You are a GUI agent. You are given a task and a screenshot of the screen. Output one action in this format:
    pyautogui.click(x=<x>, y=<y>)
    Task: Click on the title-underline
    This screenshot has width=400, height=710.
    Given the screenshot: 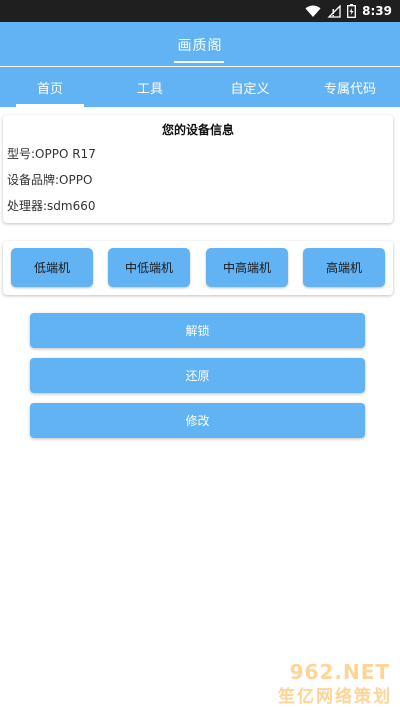 What is the action you would take?
    pyautogui.click(x=199, y=62)
    